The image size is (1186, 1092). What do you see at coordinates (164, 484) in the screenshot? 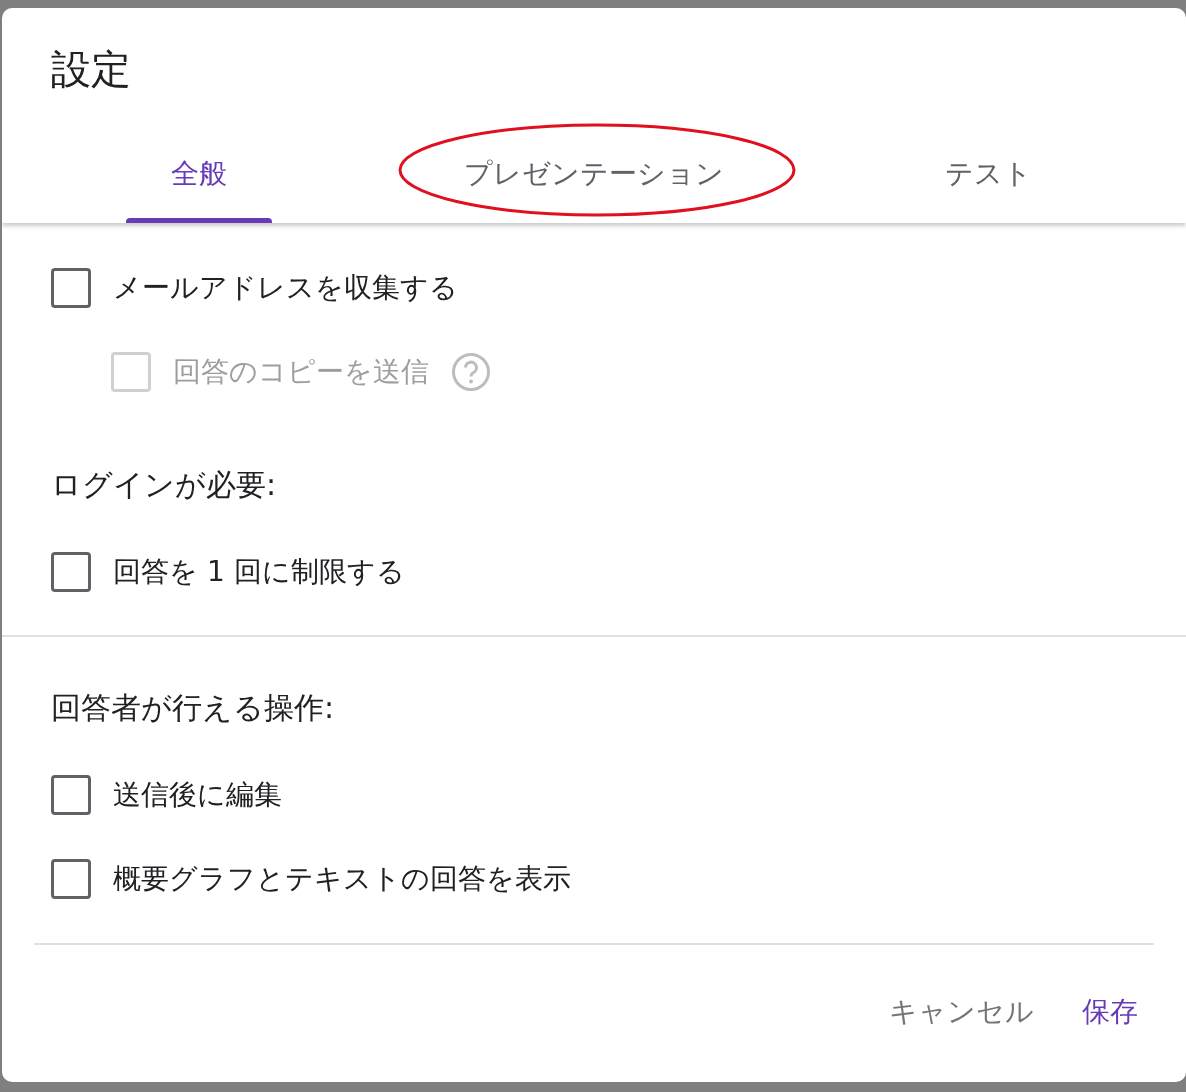
I see `section-heading: ログインが必要:` at bounding box center [164, 484].